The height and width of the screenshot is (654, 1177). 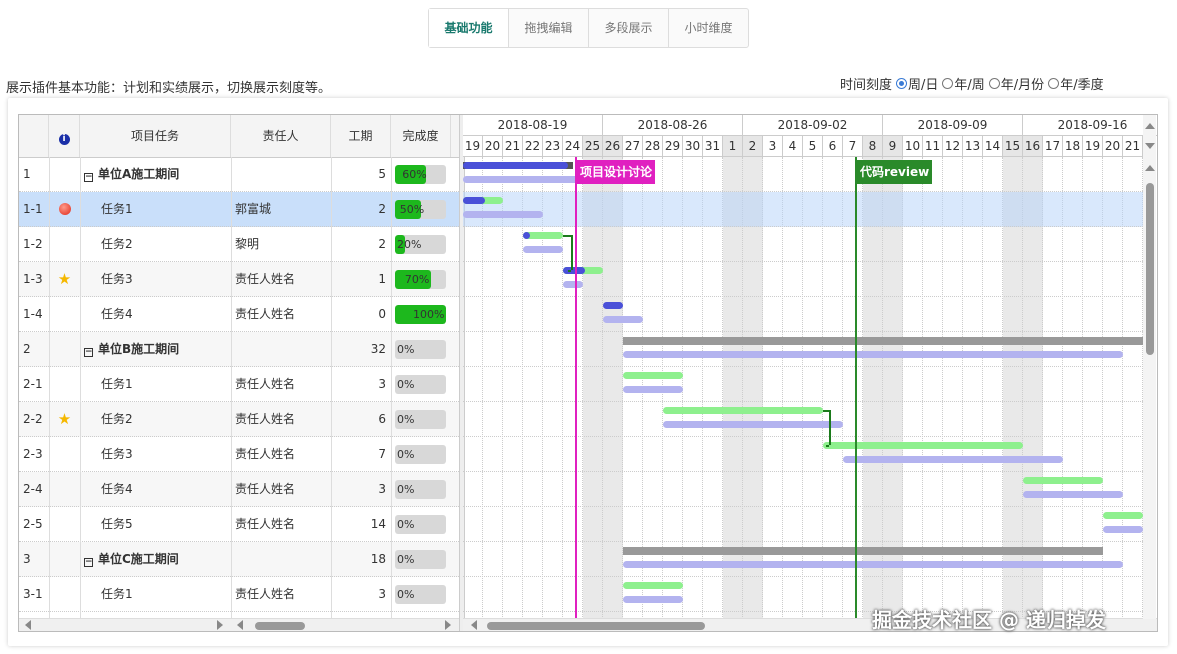 I want to click on day-header: 22, so click(x=533, y=146).